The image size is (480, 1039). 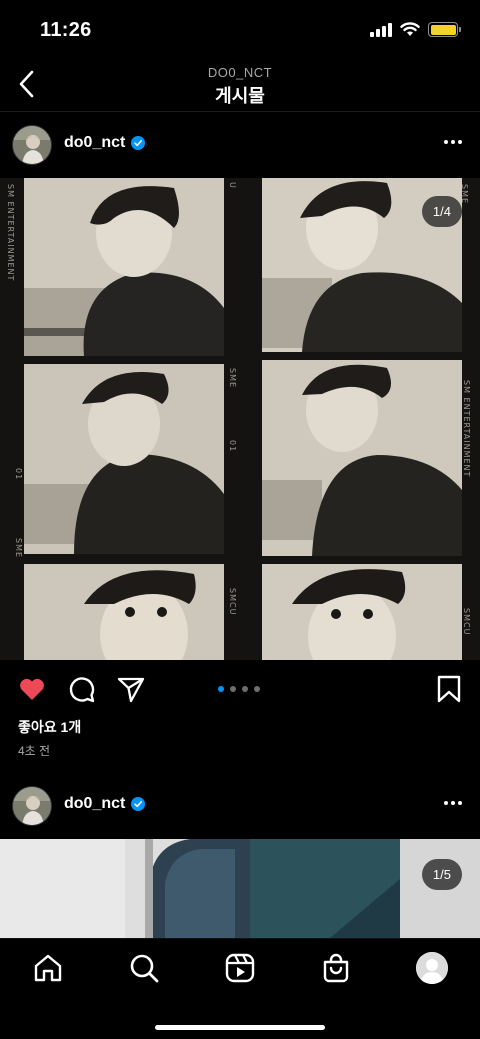 I want to click on search-icon, so click(x=144, y=968).